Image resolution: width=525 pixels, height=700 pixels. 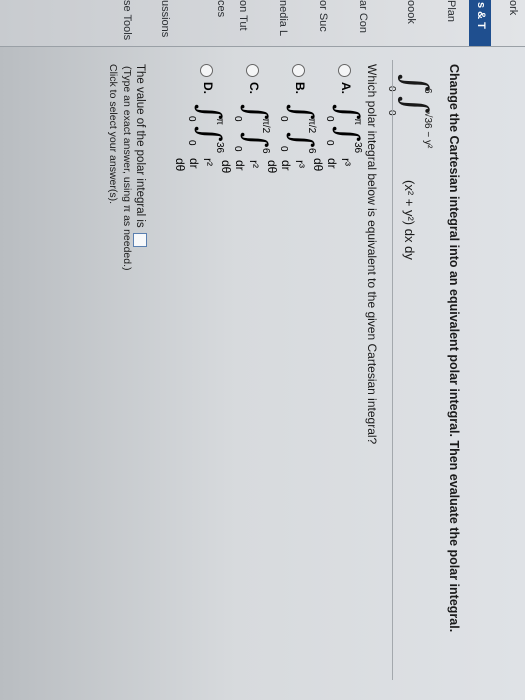 I want to click on divider, so click(x=392, y=370).